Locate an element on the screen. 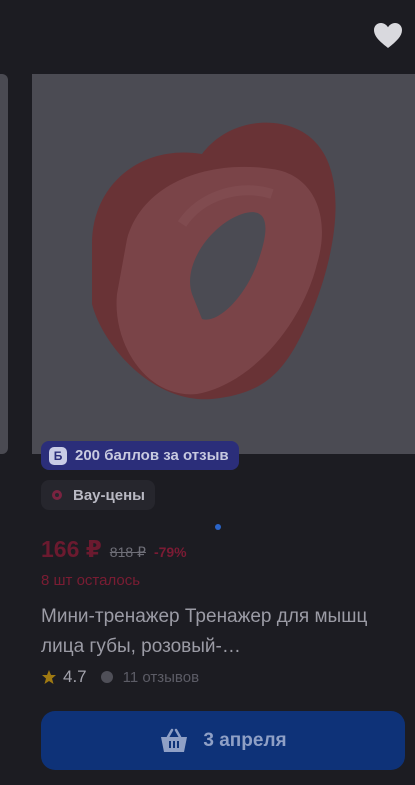 The width and height of the screenshot is (415, 785). add-to-cart-button: 3 апреля is located at coordinates (223, 740).